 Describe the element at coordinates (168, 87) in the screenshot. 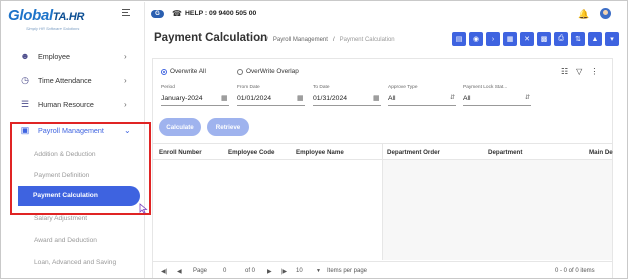

I see `field-label: Period` at that location.